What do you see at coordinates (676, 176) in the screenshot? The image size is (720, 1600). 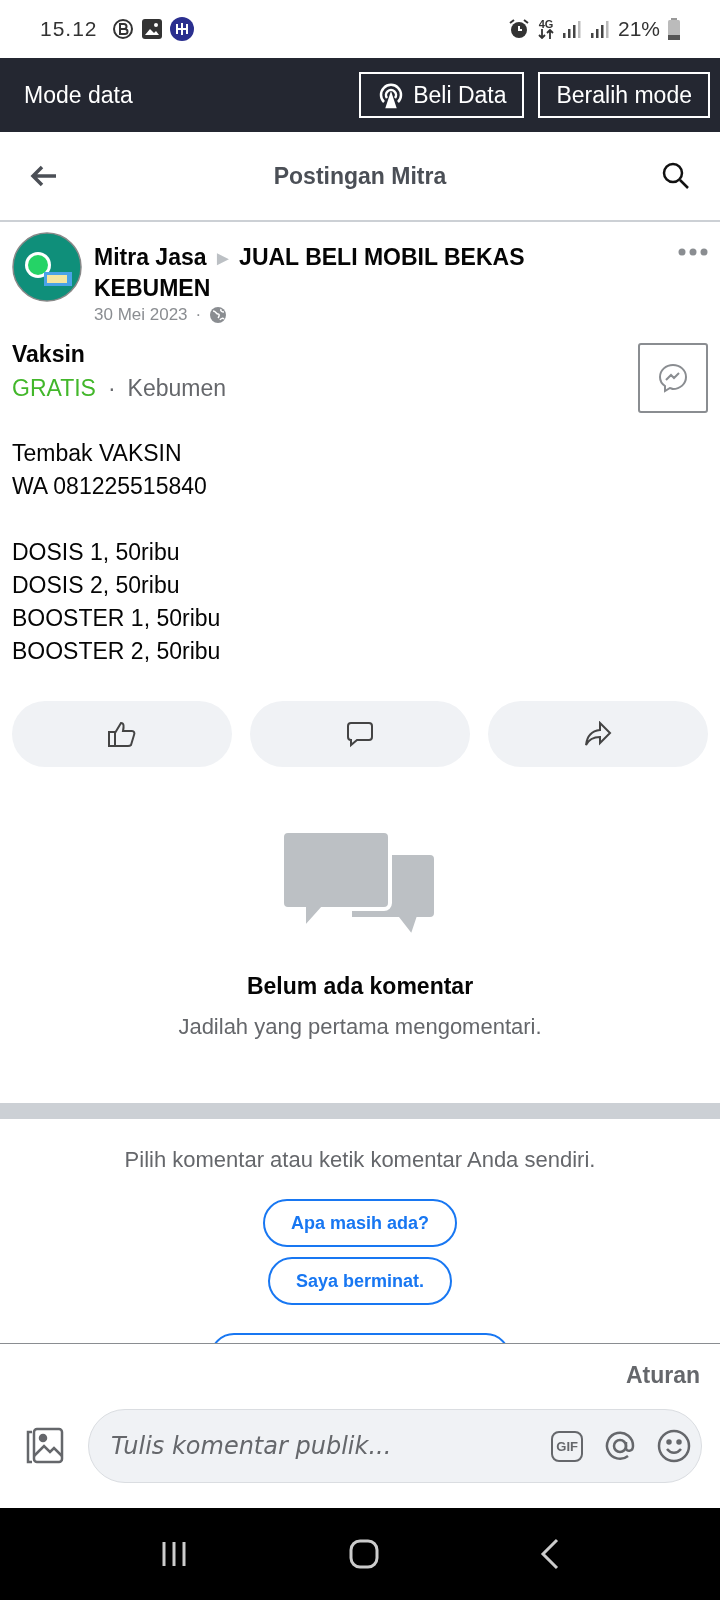 I see `search-button` at bounding box center [676, 176].